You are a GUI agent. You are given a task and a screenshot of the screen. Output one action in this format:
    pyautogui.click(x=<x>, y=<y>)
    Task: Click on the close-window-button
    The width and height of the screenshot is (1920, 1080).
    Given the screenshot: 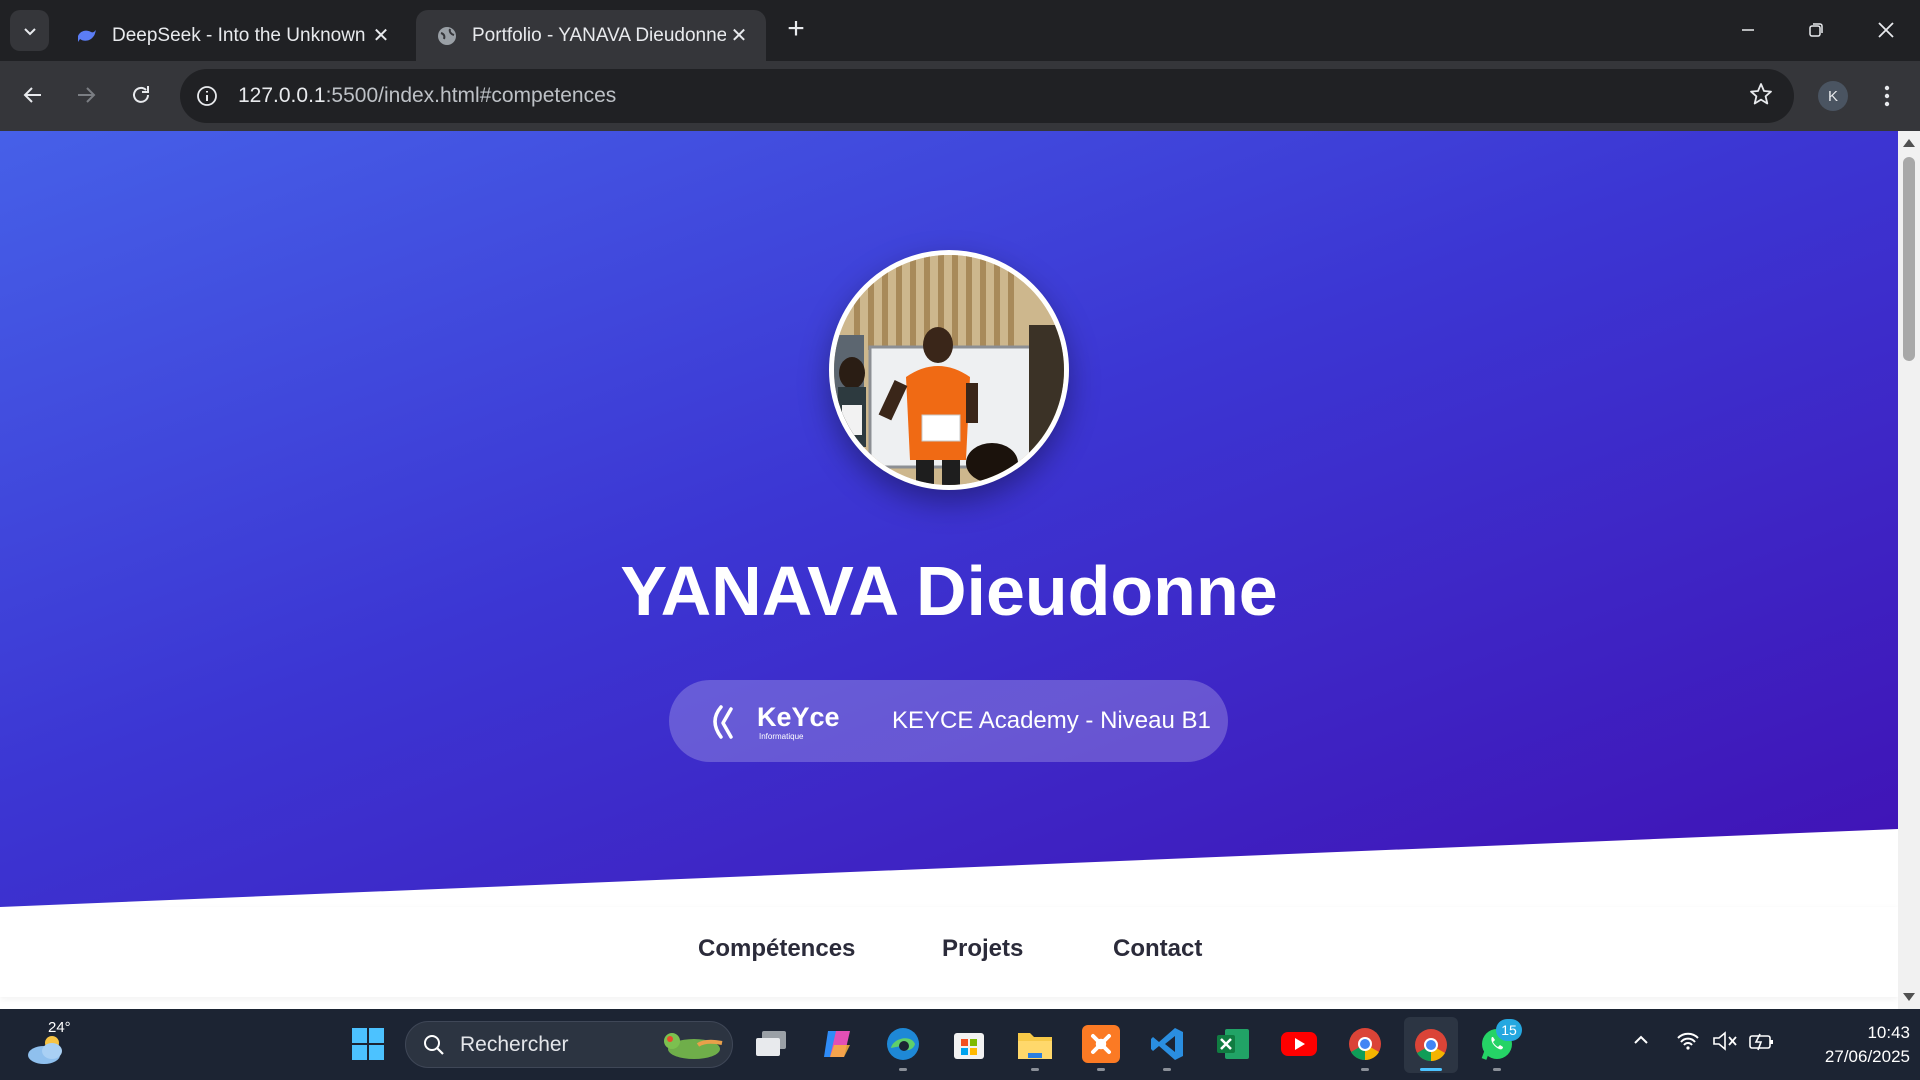 What is the action you would take?
    pyautogui.click(x=1886, y=30)
    